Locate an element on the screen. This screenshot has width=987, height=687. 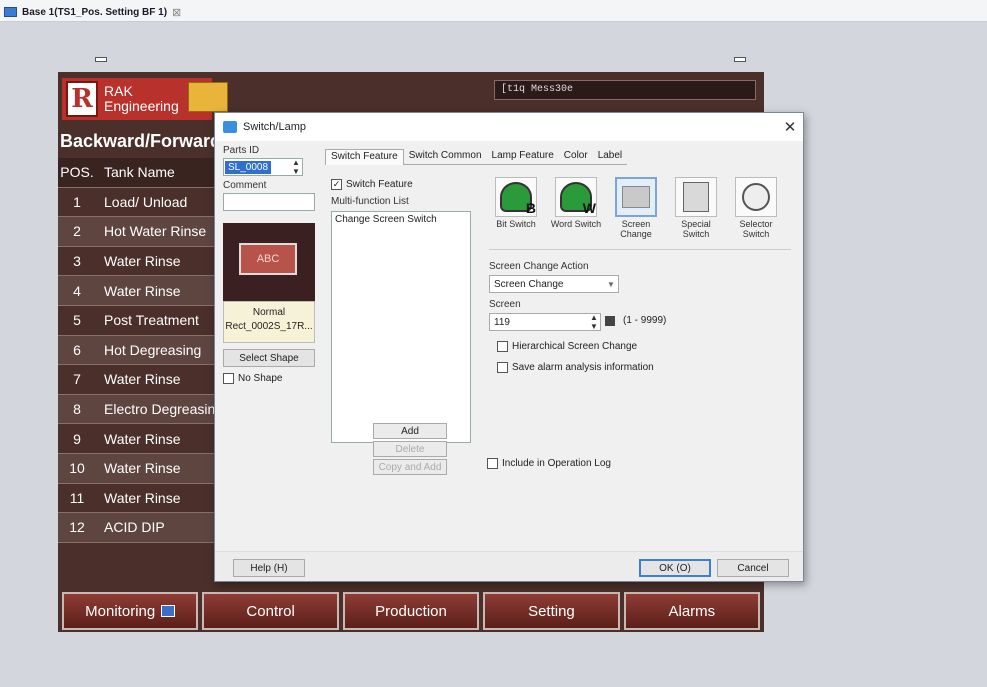
screen-icon is located at coordinates (10, 12).